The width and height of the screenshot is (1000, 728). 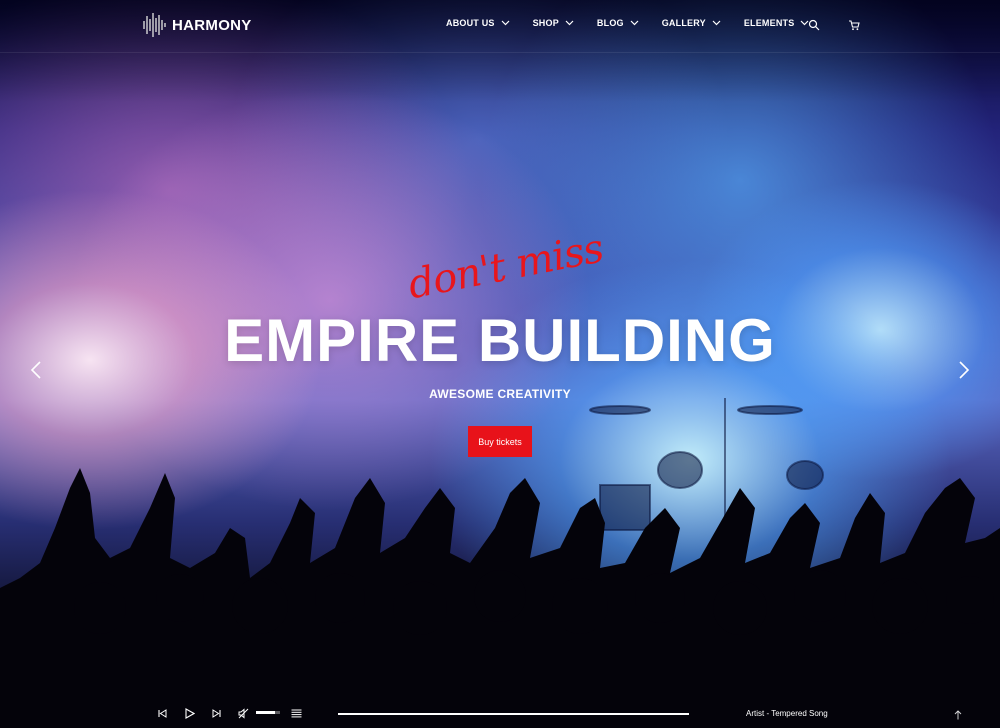 I want to click on audio-player: Artist - Tempered Song, so click(x=500, y=714).